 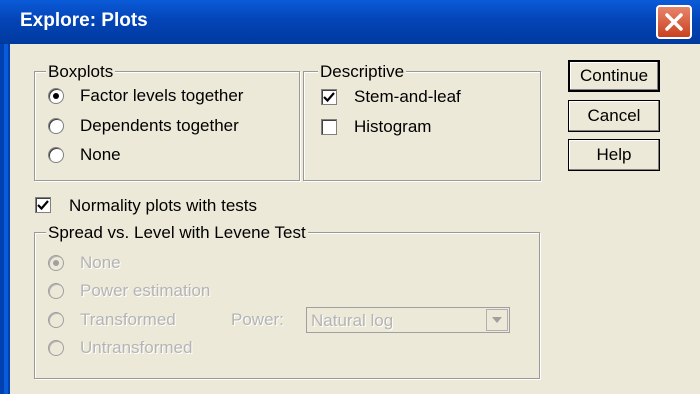 What do you see at coordinates (56, 320) in the screenshot?
I see `radio-transformed` at bounding box center [56, 320].